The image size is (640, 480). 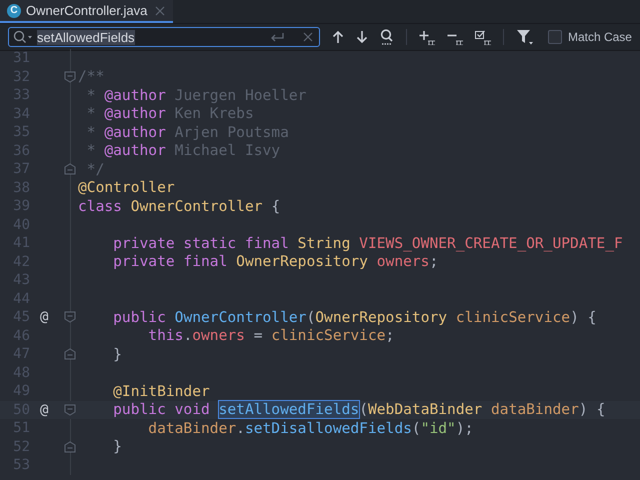 I want to click on add-occurrence-icon, so click(x=426, y=37).